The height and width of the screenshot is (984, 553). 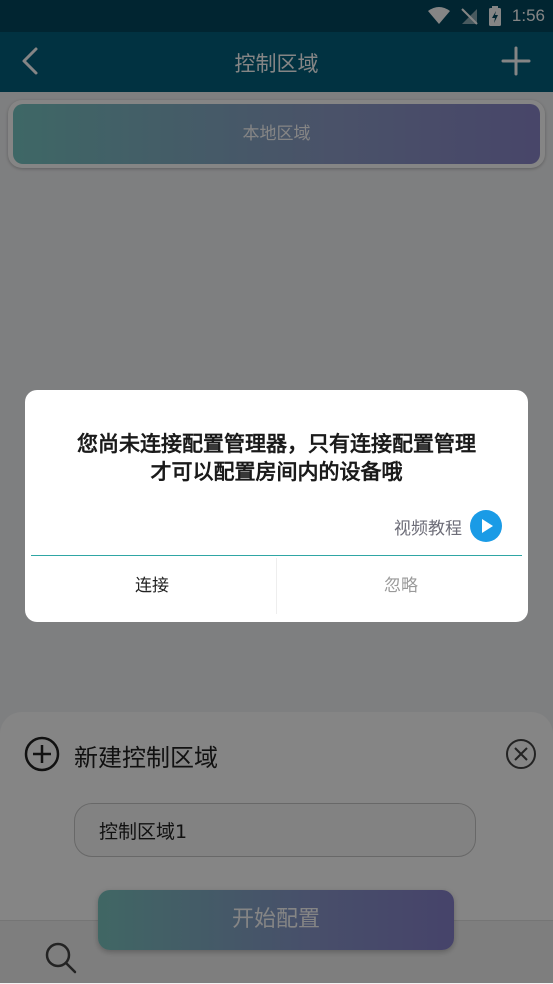 What do you see at coordinates (276, 458) in the screenshot?
I see `dialog-message: 您尚未连接配置管理器，只有连接配置管理 才可以配置房间内的设备哦` at bounding box center [276, 458].